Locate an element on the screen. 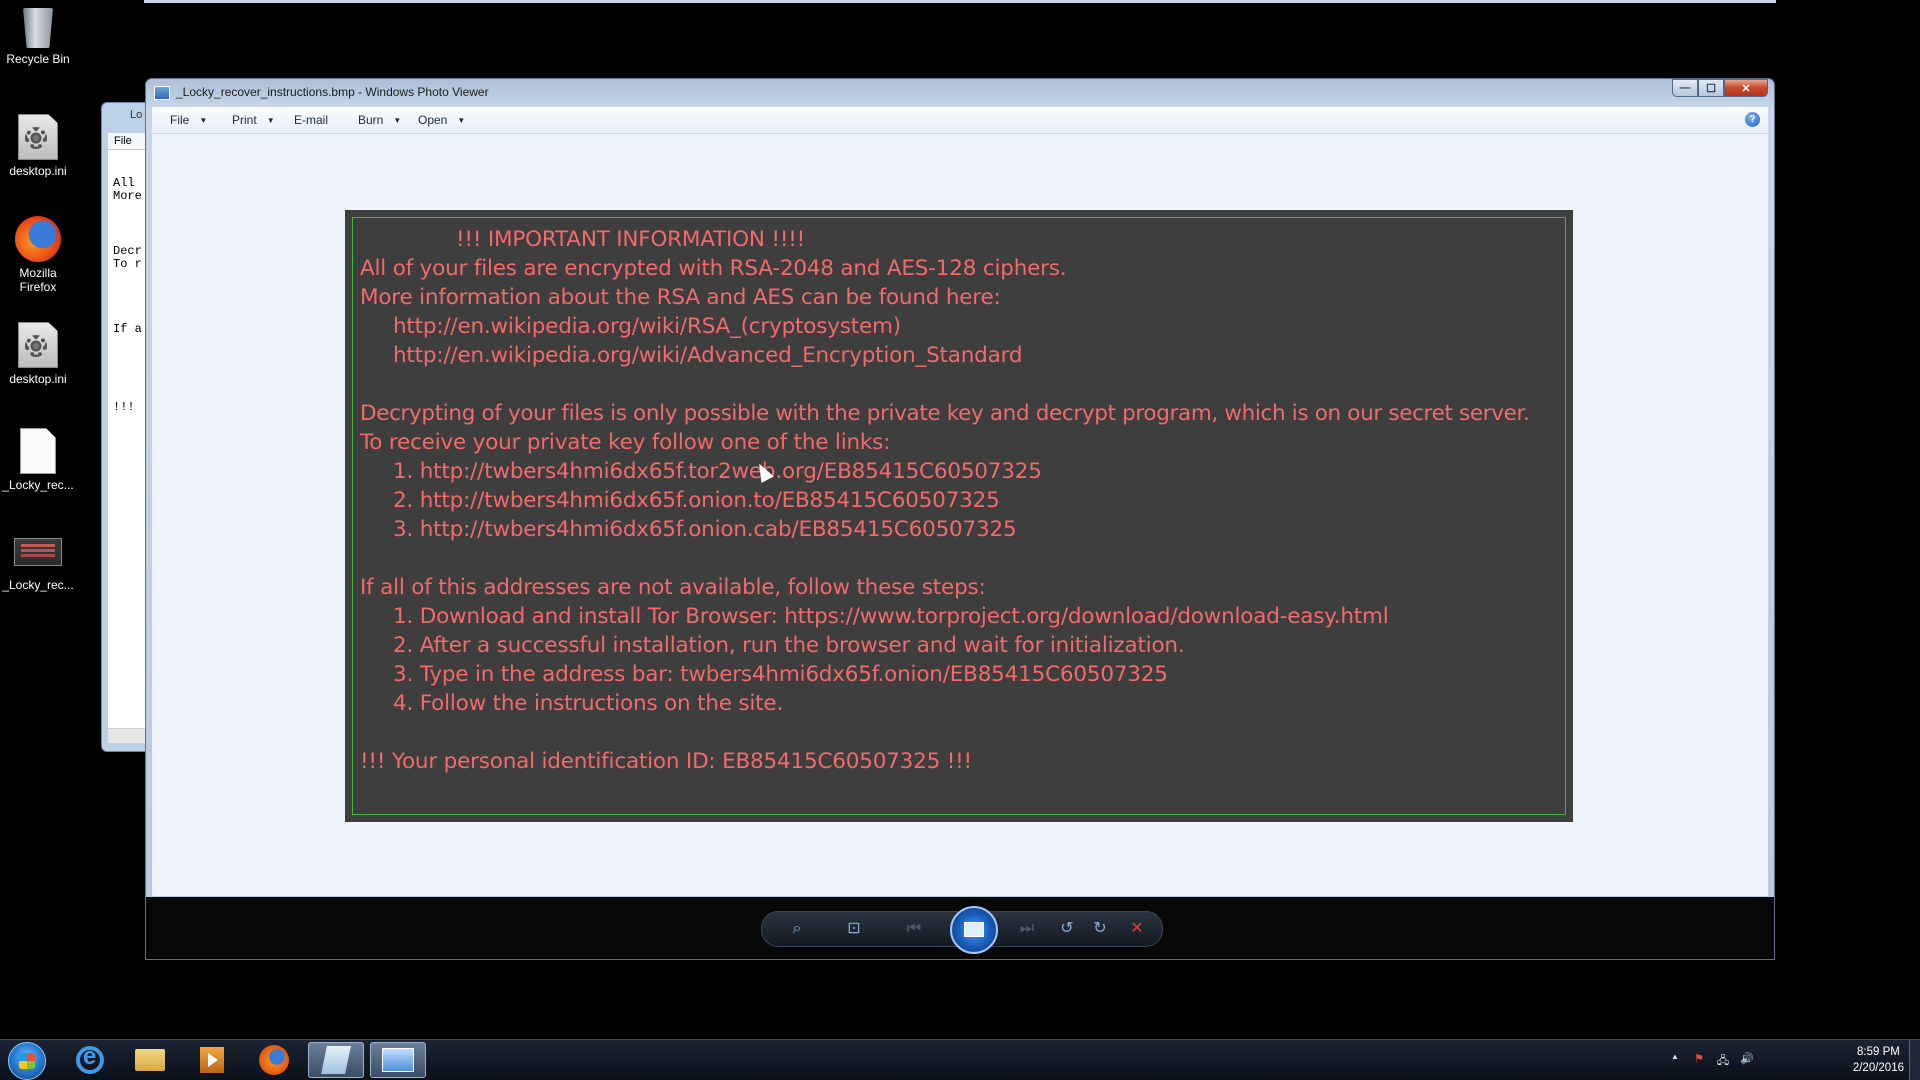 This screenshot has width=1920, height=1080. viewer-toolbar: ⌕ ⊡ ⏮ ⏭ ↺ ↻ ✕ is located at coordinates (960, 928).